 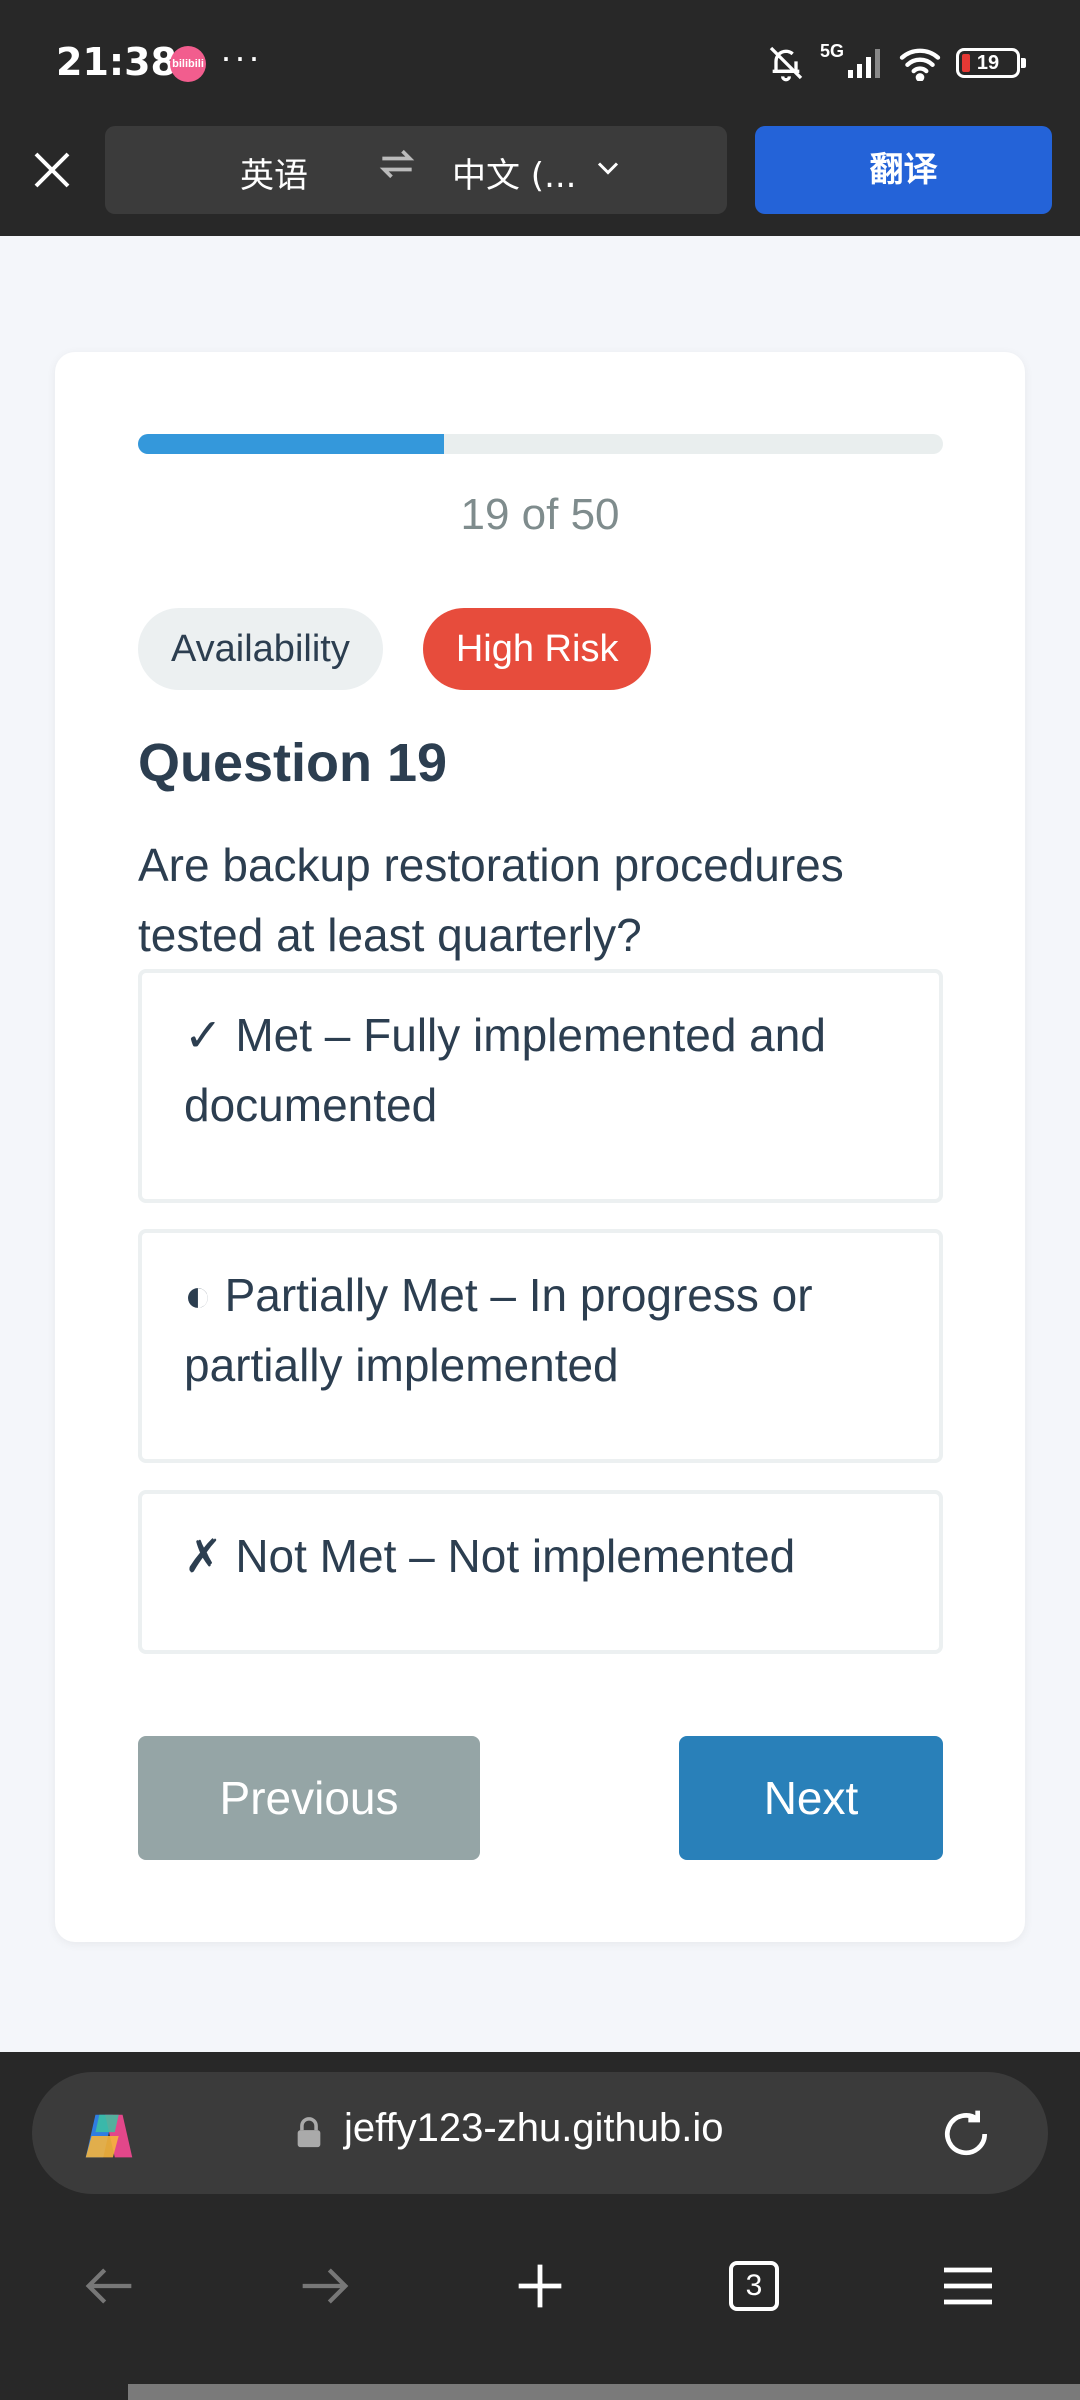 What do you see at coordinates (831, 50) in the screenshot?
I see `network-type: 5G` at bounding box center [831, 50].